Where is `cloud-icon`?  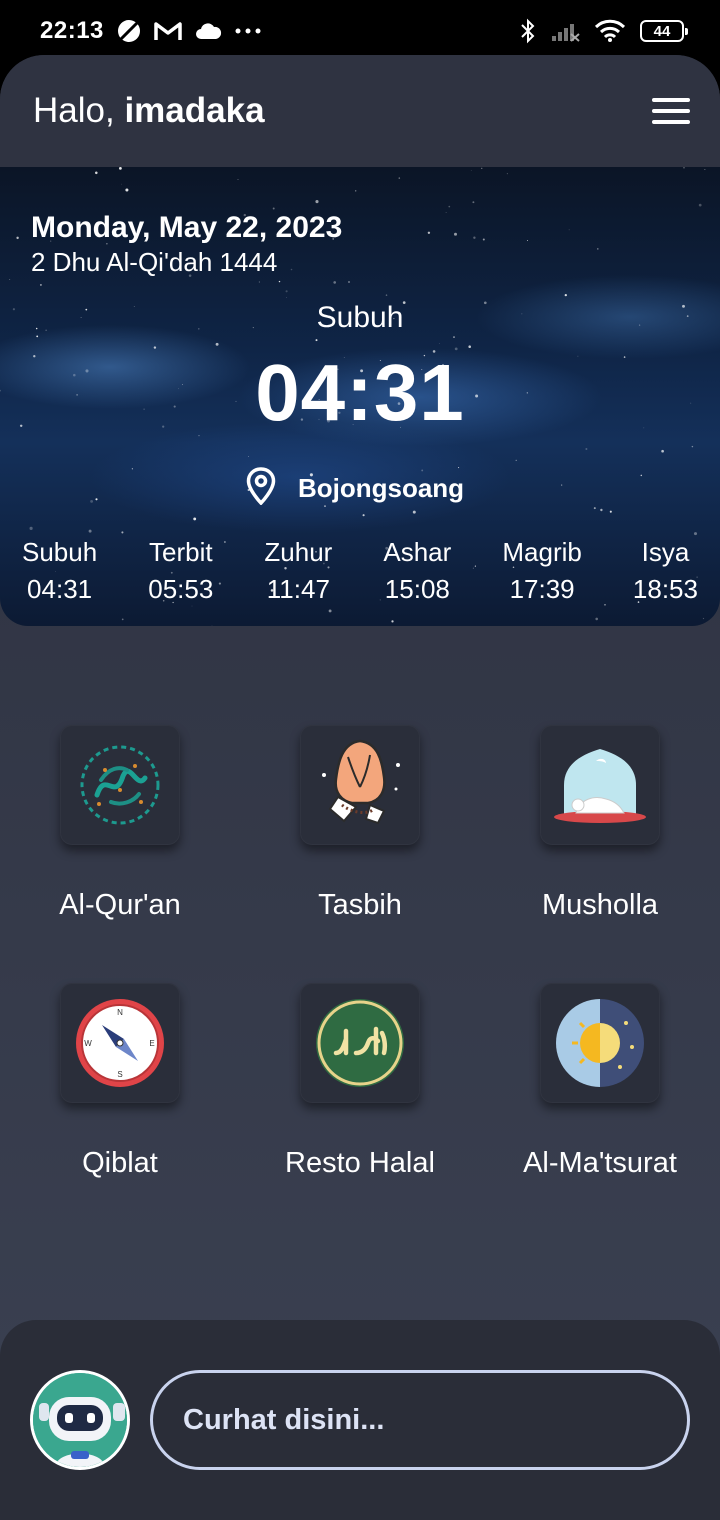 cloud-icon is located at coordinates (208, 31).